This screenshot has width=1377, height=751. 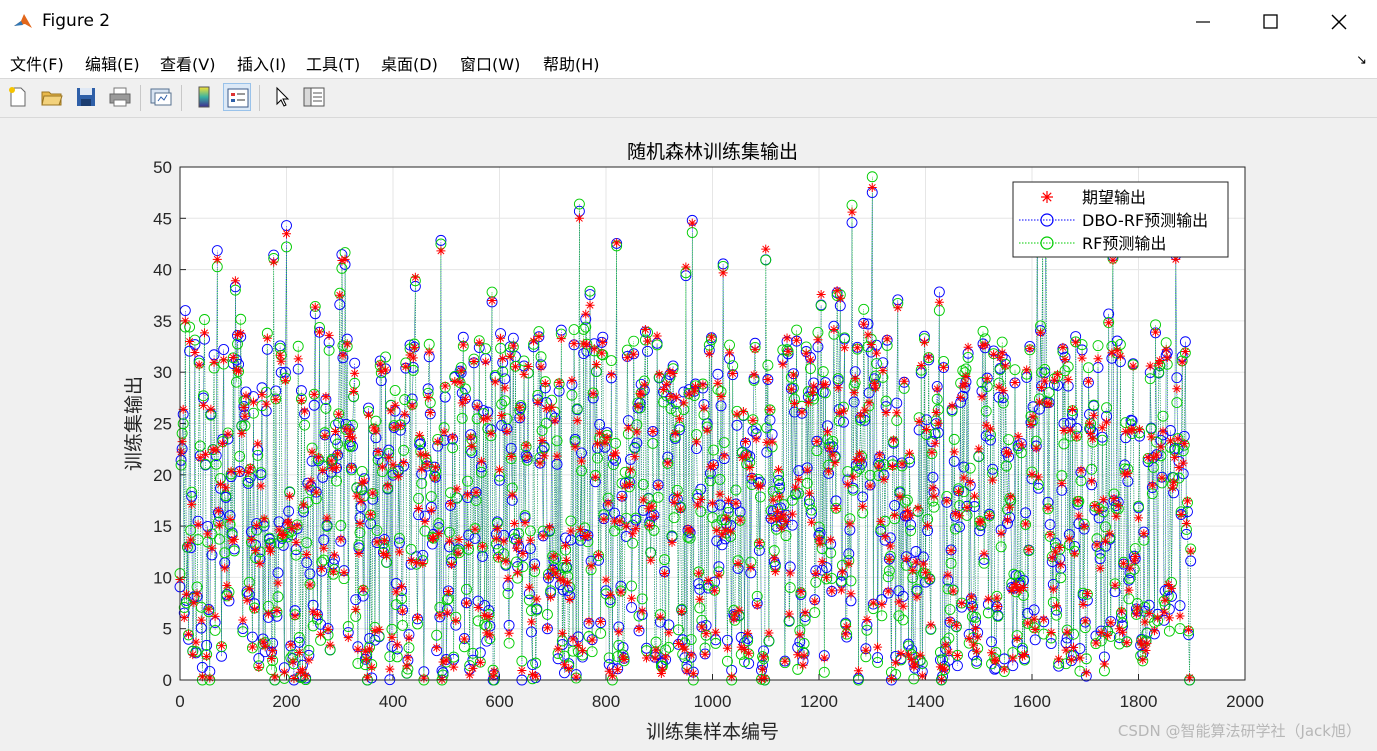 What do you see at coordinates (120, 97) in the screenshot?
I see `print-icon` at bounding box center [120, 97].